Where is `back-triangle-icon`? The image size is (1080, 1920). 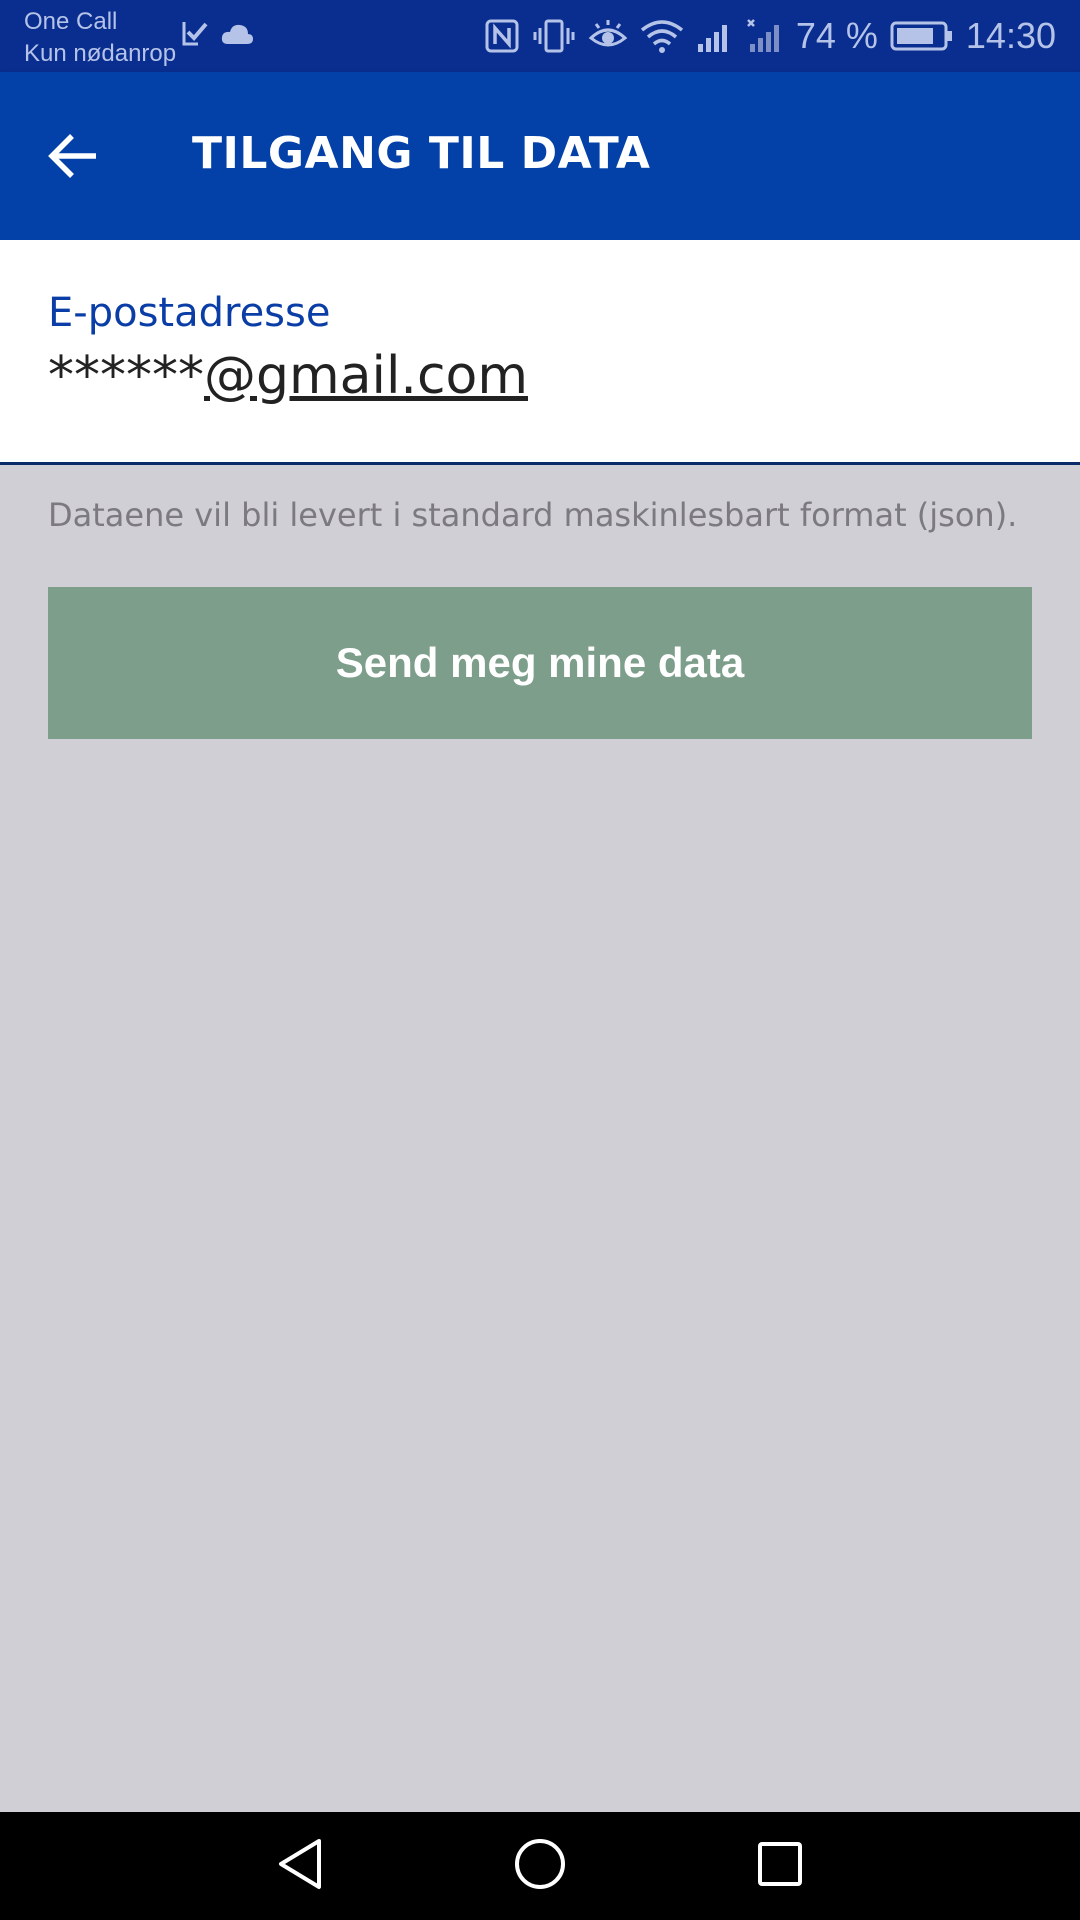 back-triangle-icon is located at coordinates (300, 1866).